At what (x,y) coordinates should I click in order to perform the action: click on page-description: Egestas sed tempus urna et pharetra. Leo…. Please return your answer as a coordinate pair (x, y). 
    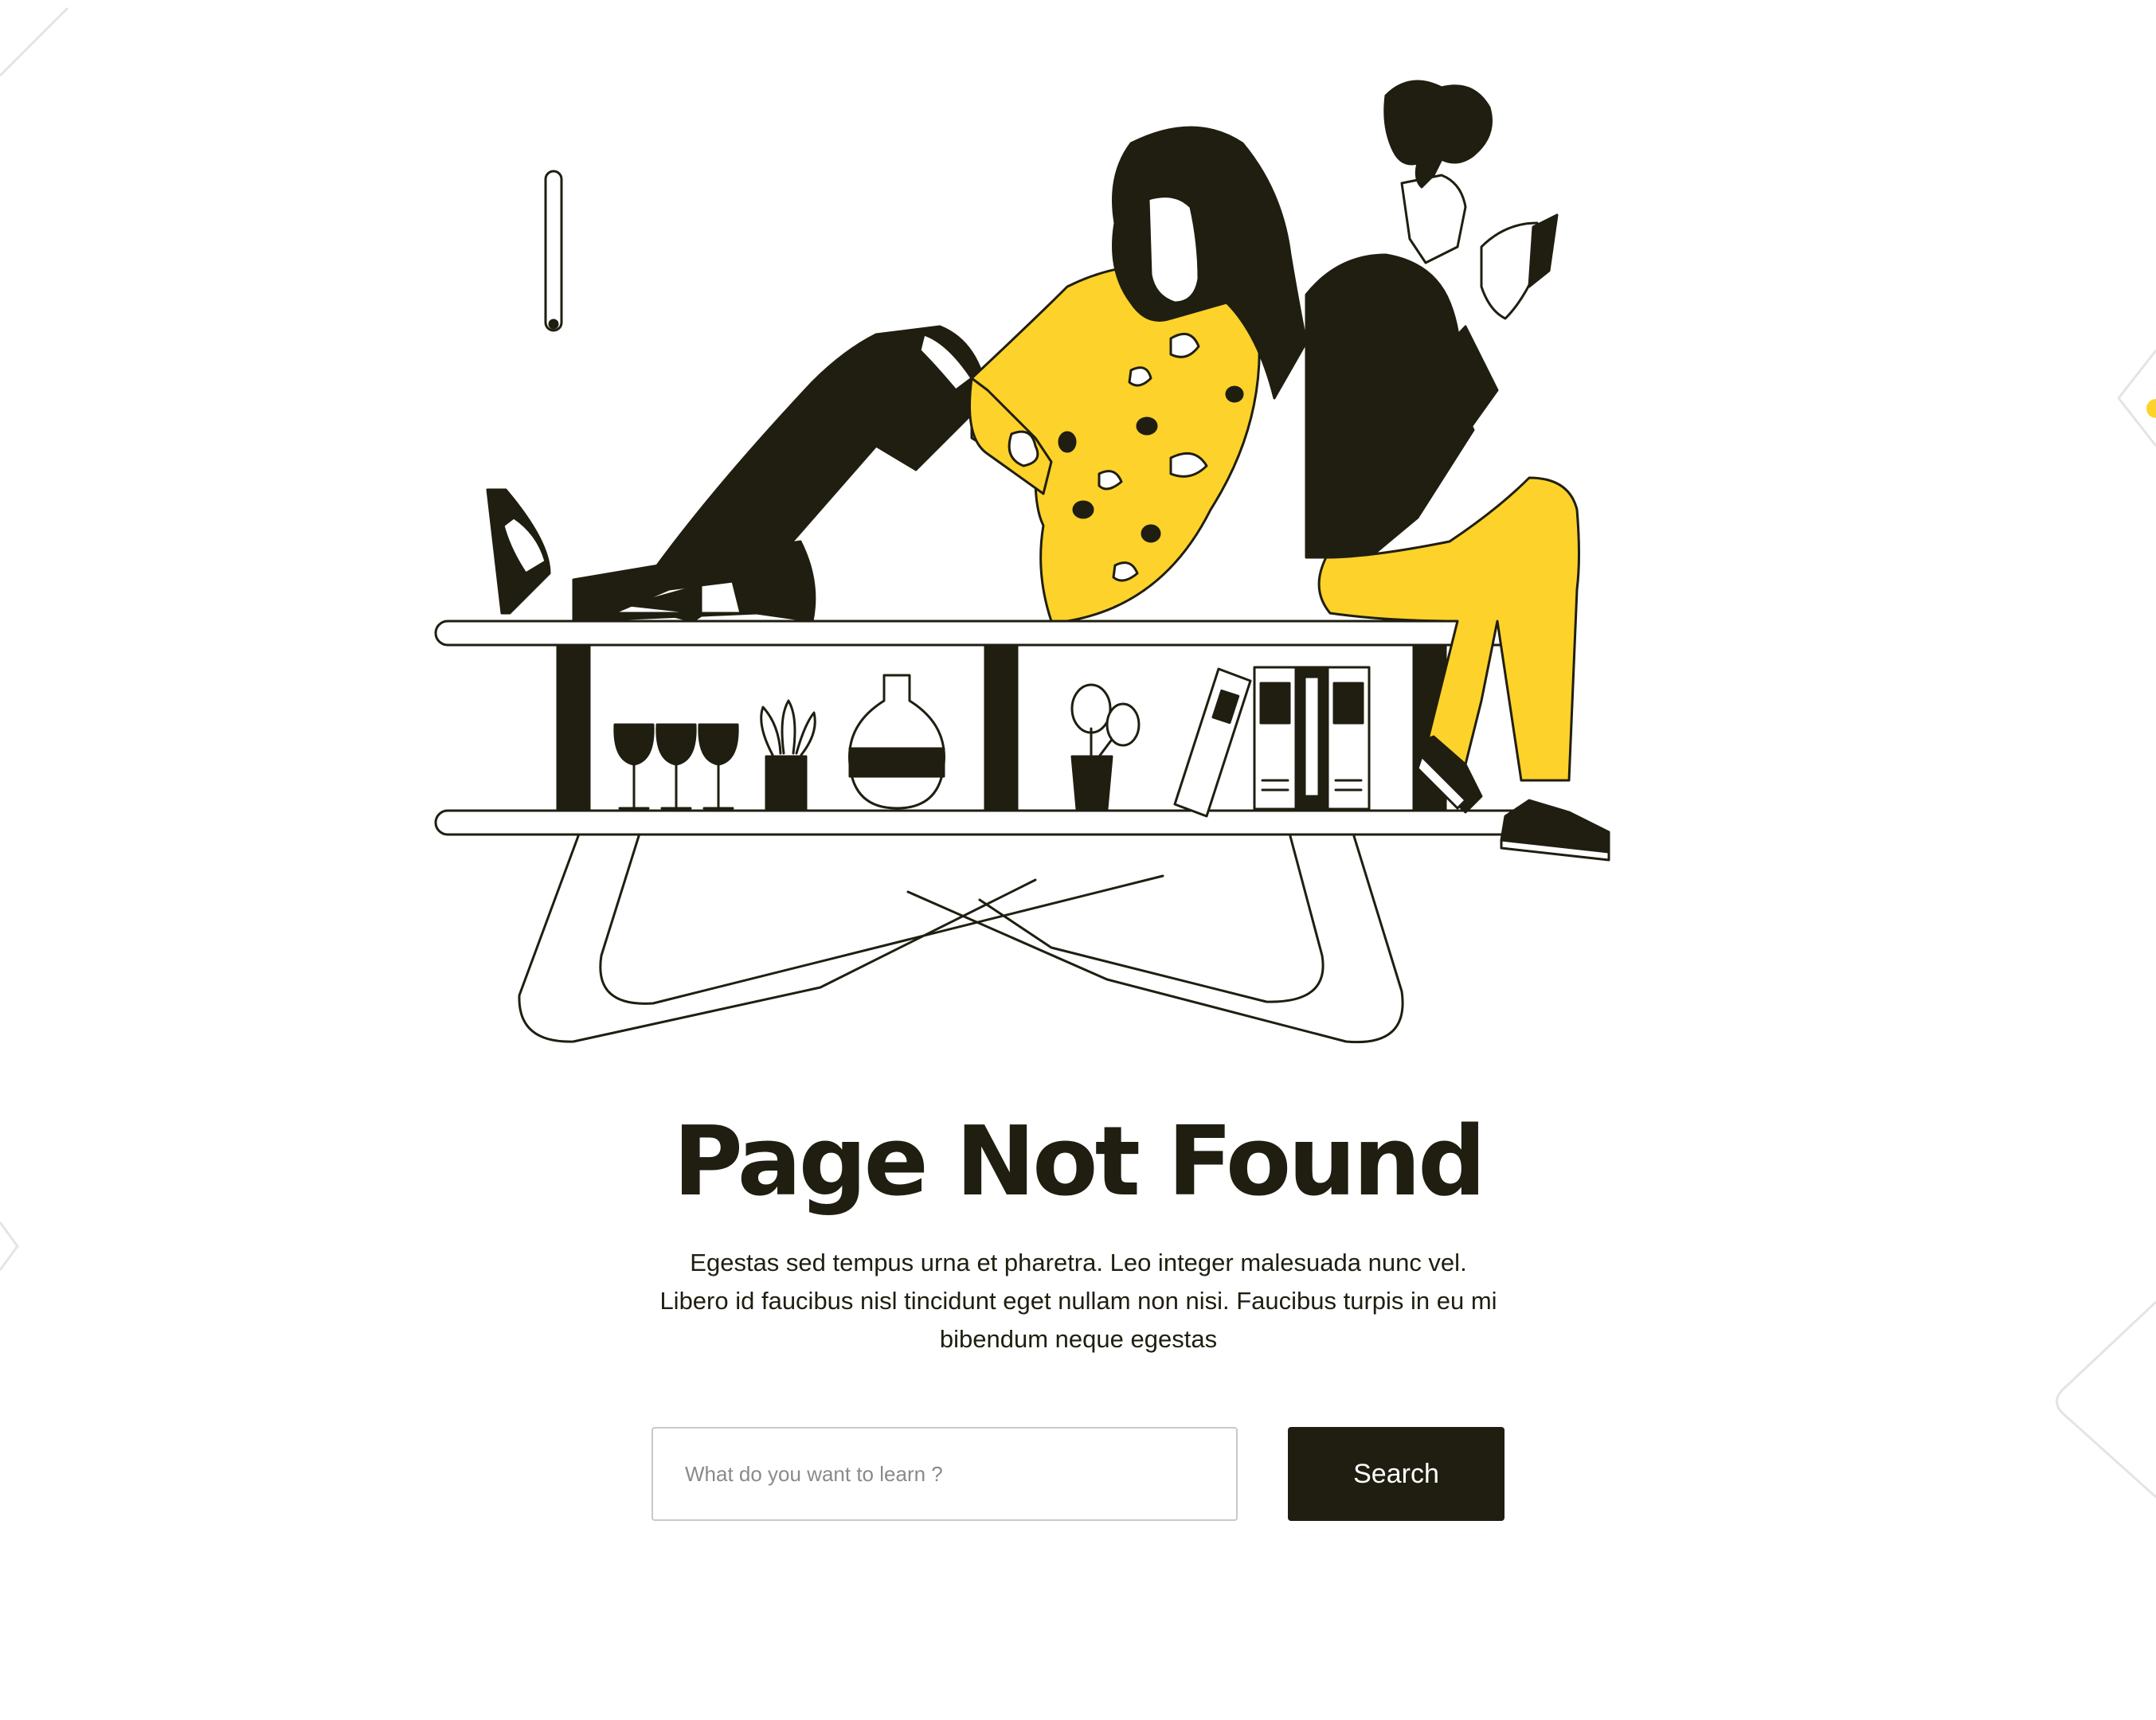
    Looking at the image, I should click on (1078, 1301).